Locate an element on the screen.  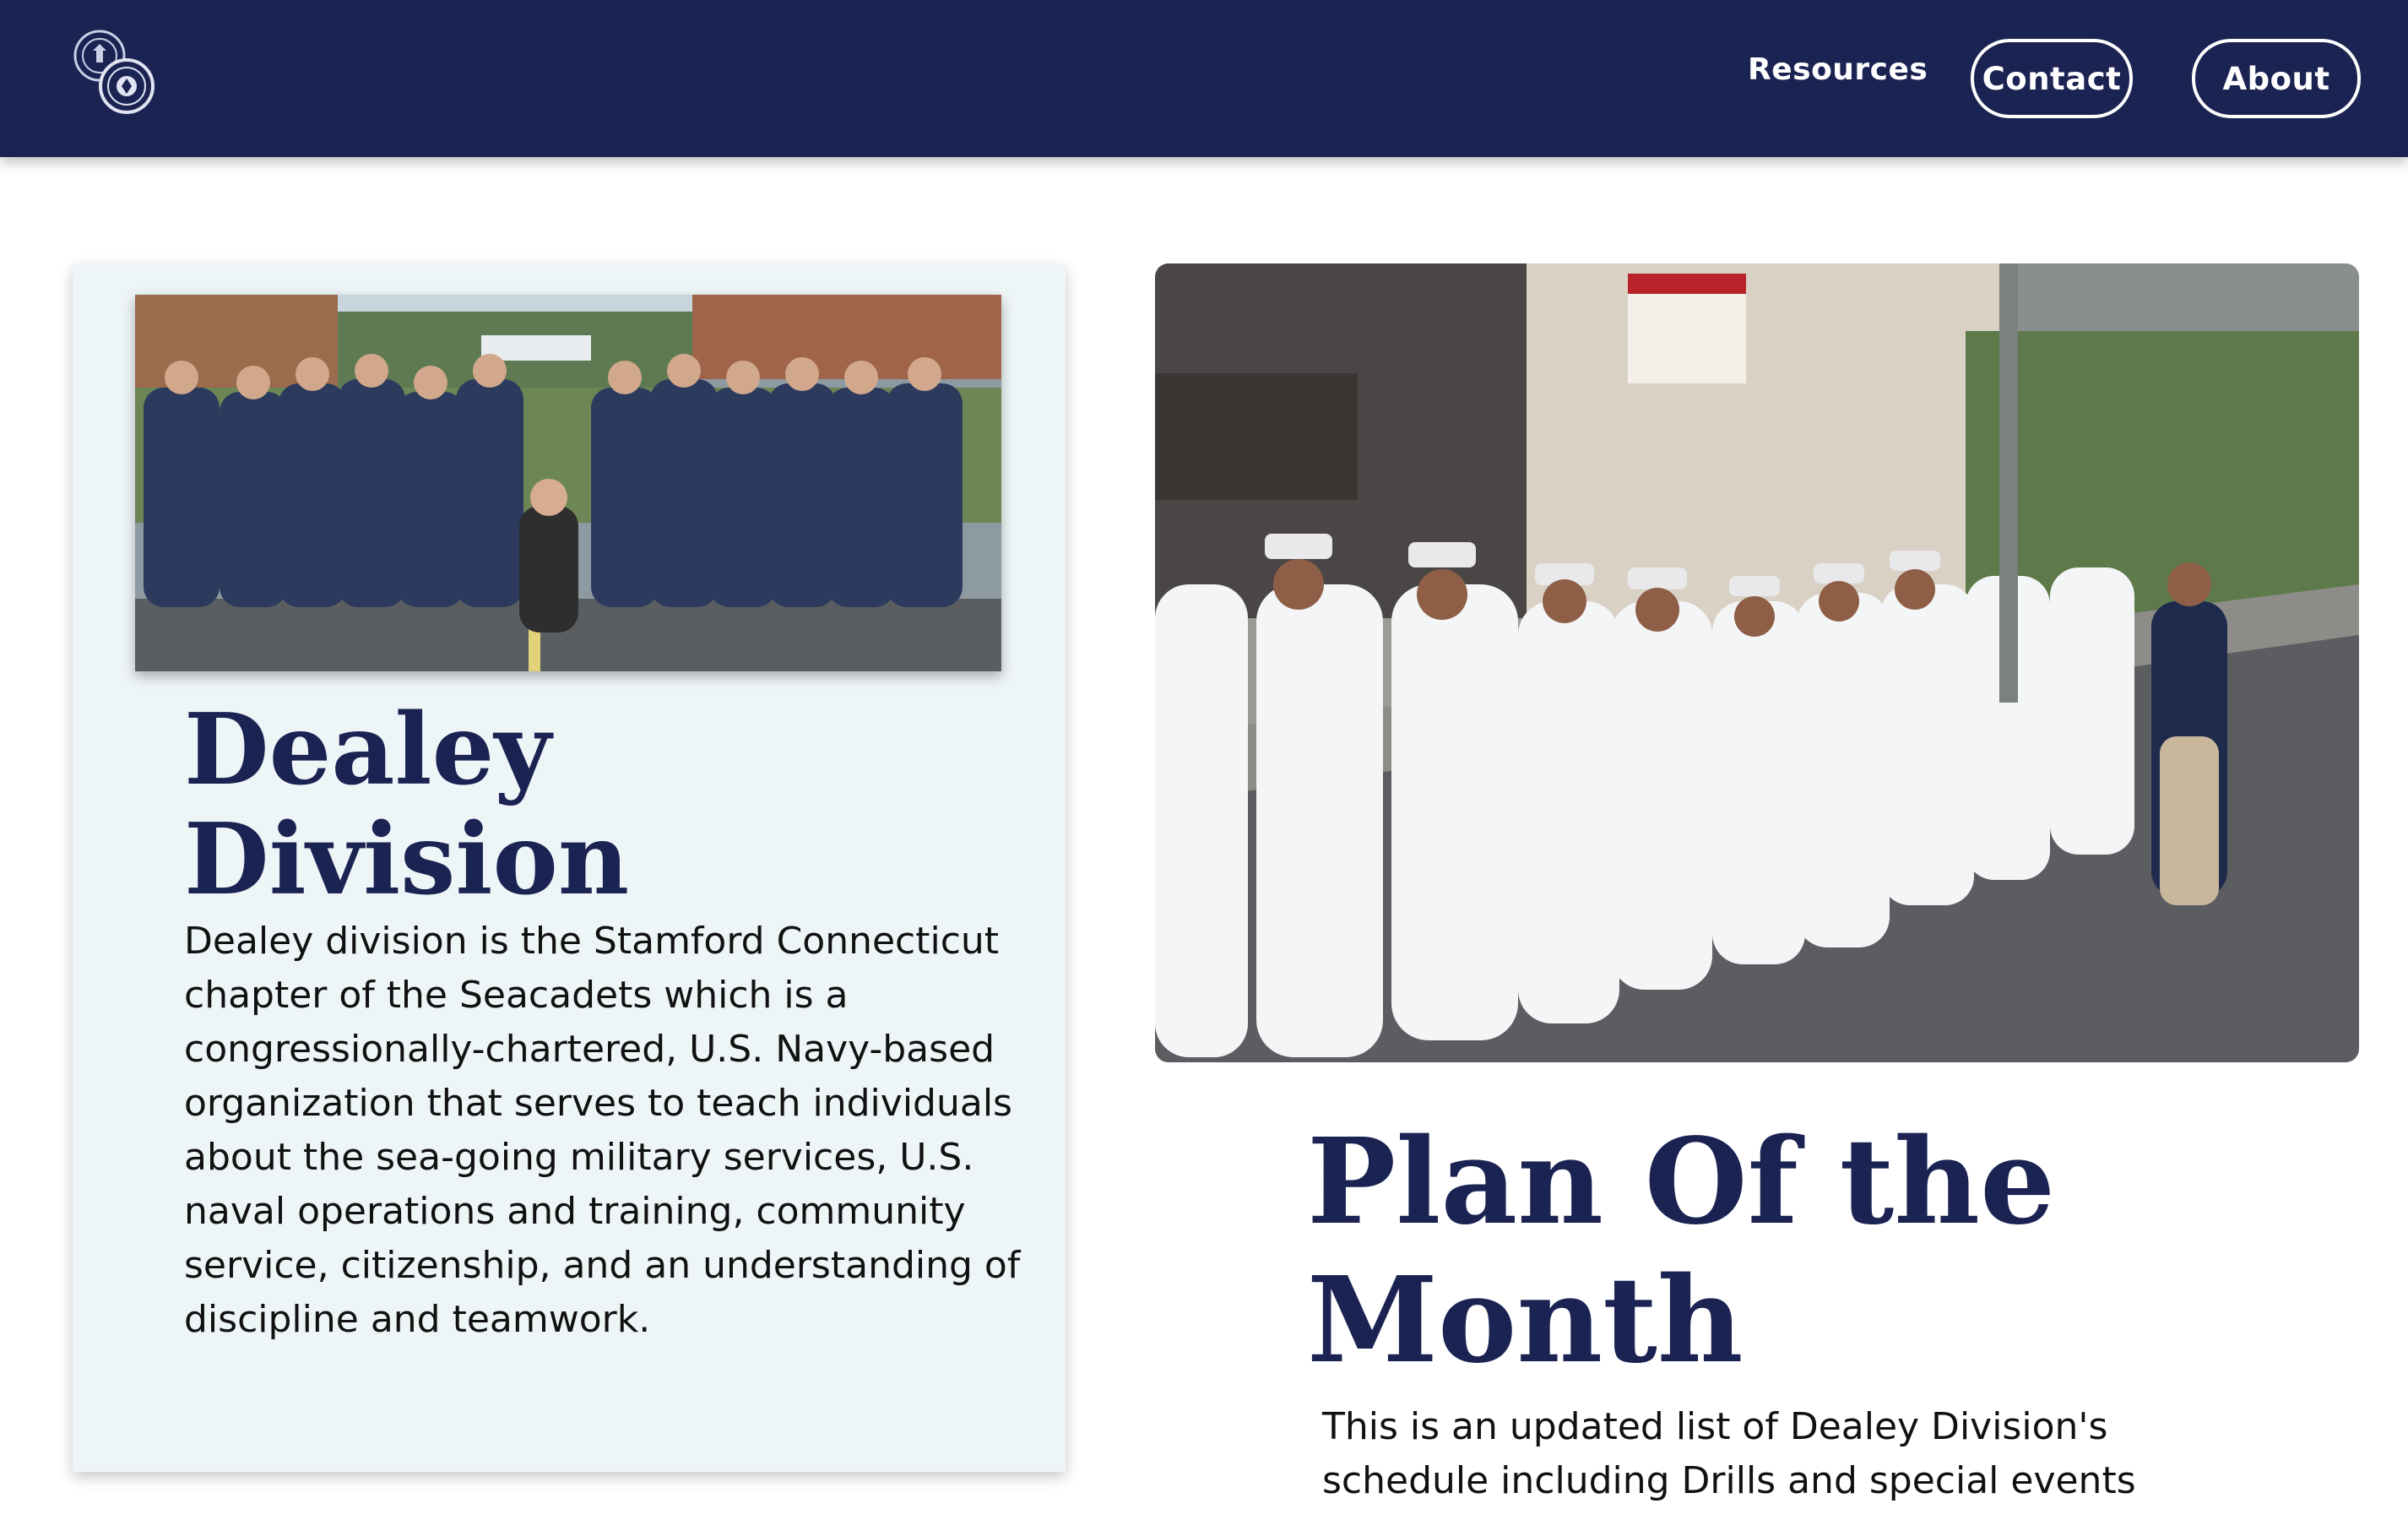
nav-contact-button: Contact is located at coordinates (2052, 78).